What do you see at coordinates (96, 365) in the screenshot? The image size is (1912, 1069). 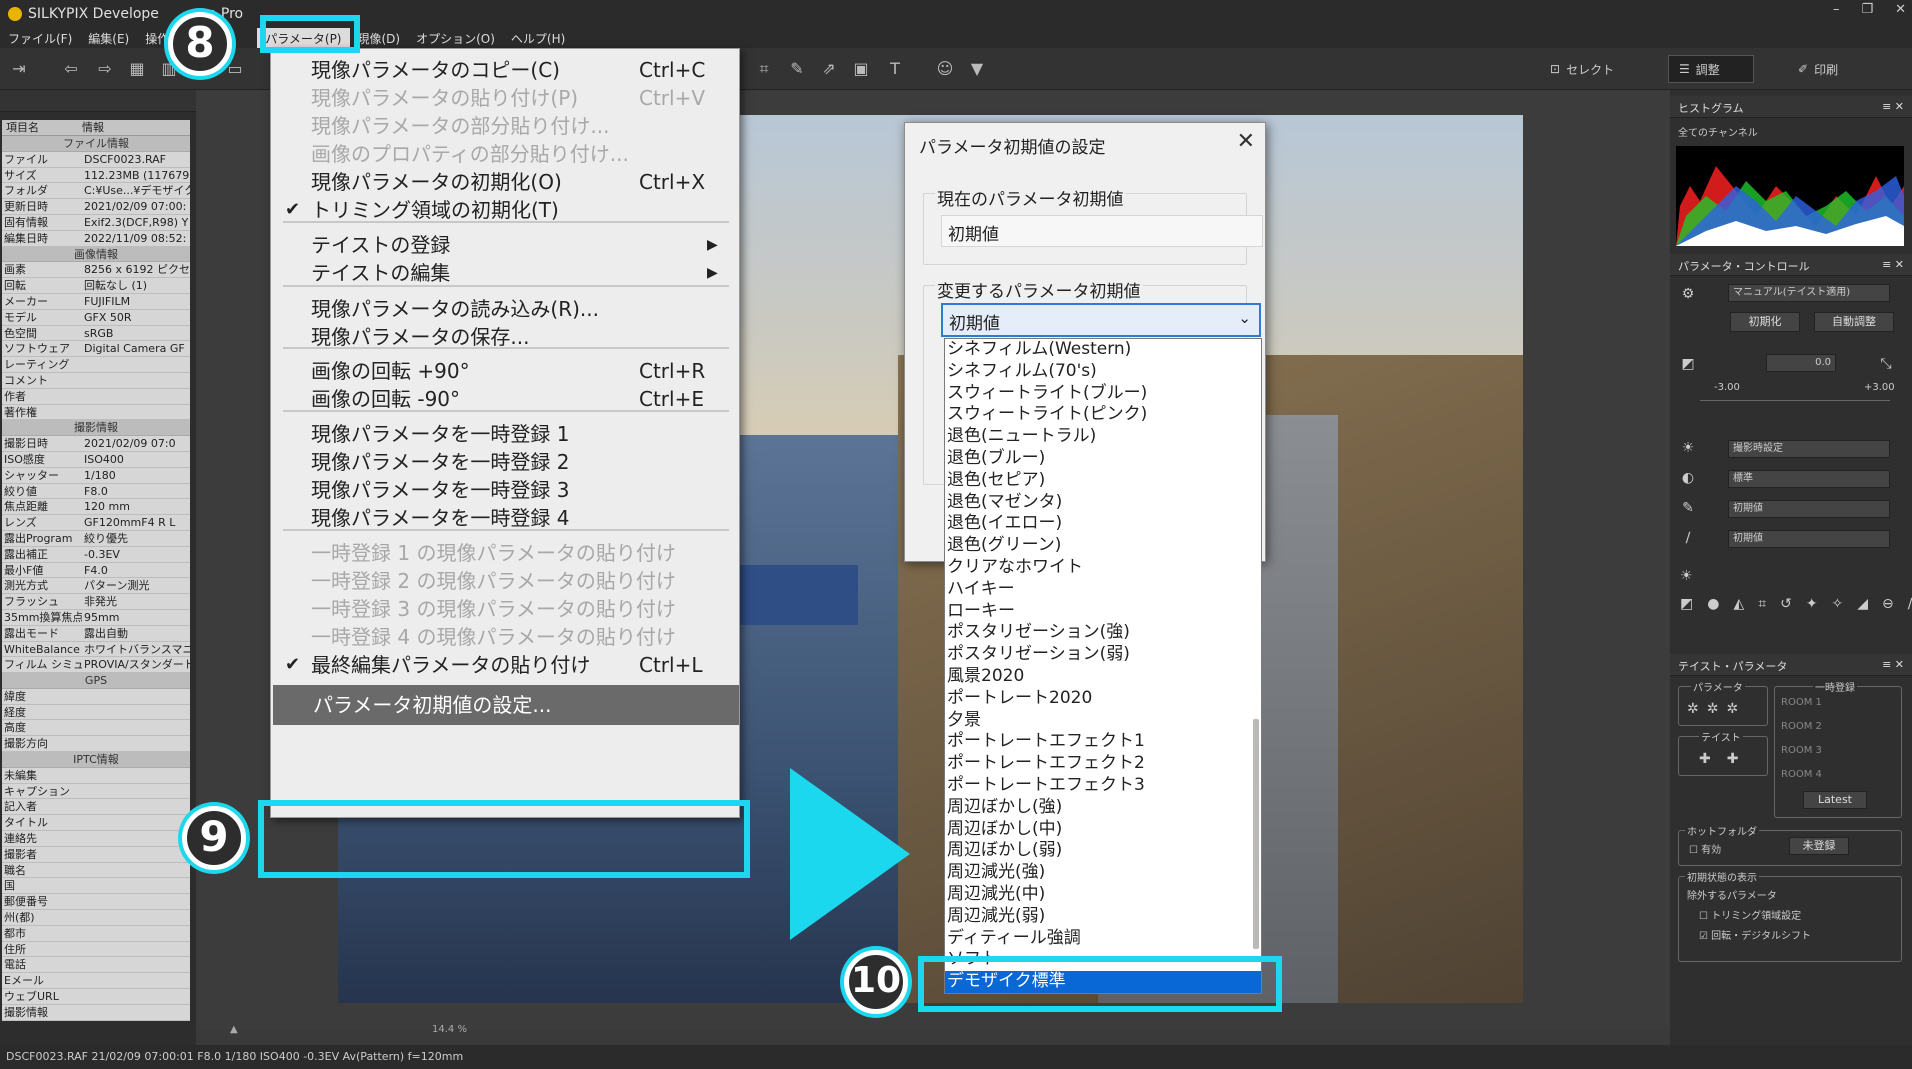 I see `info-row: レーティング` at bounding box center [96, 365].